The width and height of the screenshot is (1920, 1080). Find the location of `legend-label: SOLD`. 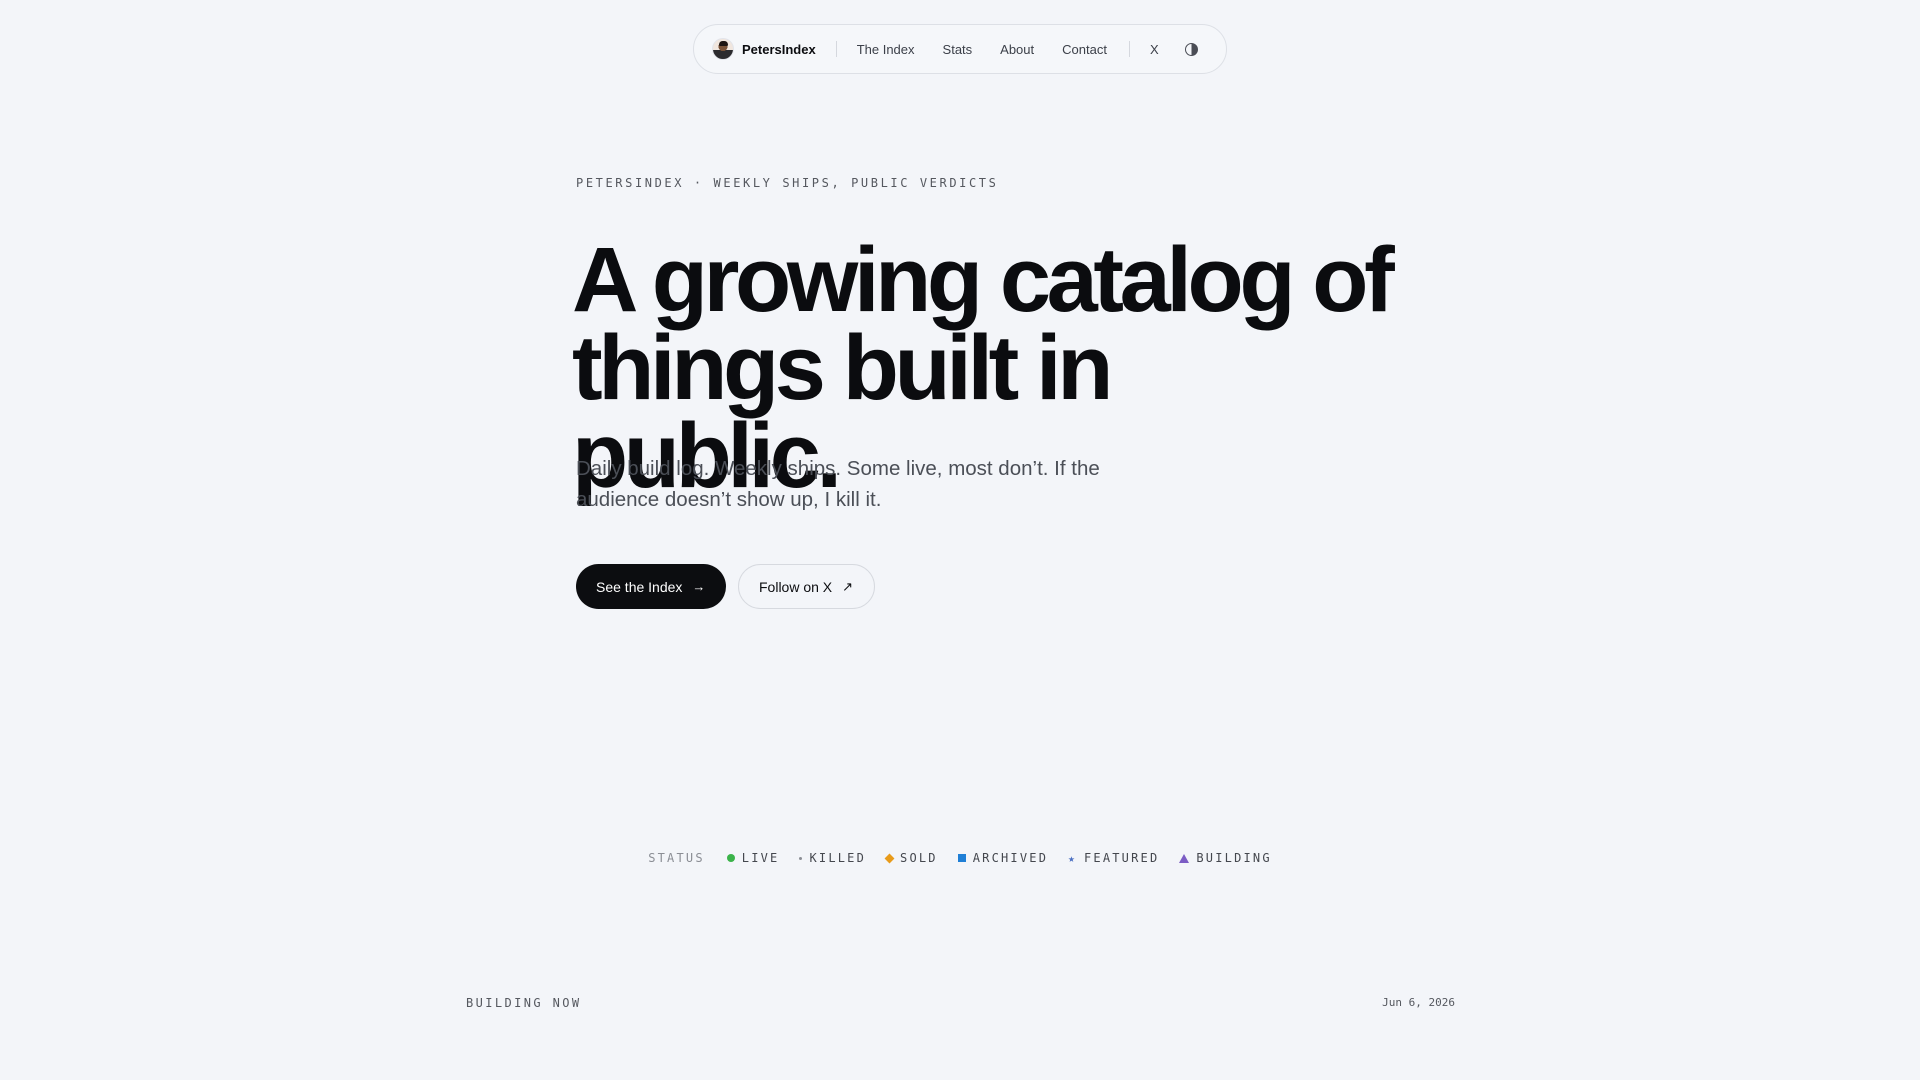

legend-label: SOLD is located at coordinates (919, 858).